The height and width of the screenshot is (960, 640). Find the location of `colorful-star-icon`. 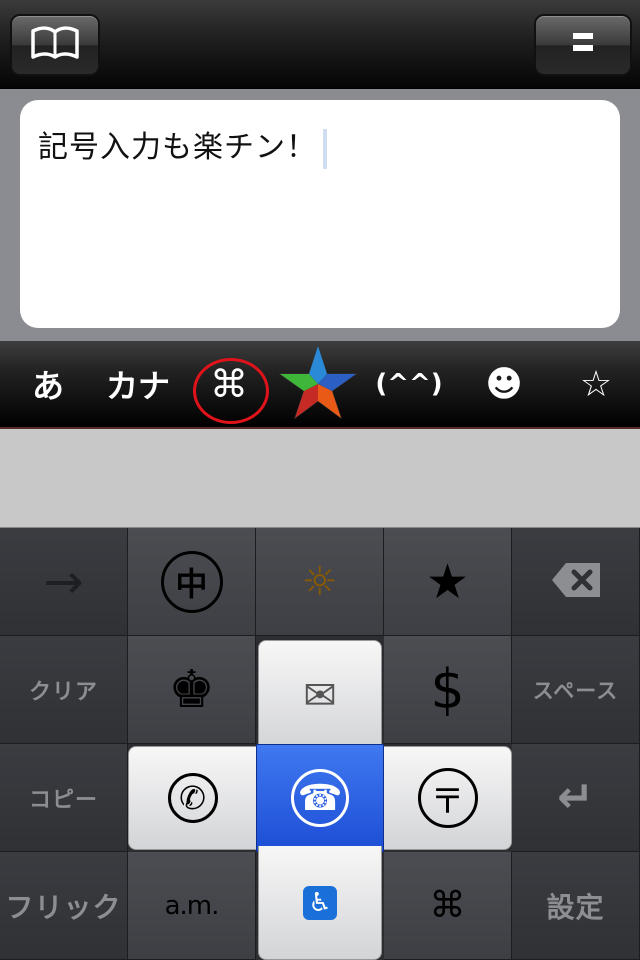

colorful-star-icon is located at coordinates (318, 384).